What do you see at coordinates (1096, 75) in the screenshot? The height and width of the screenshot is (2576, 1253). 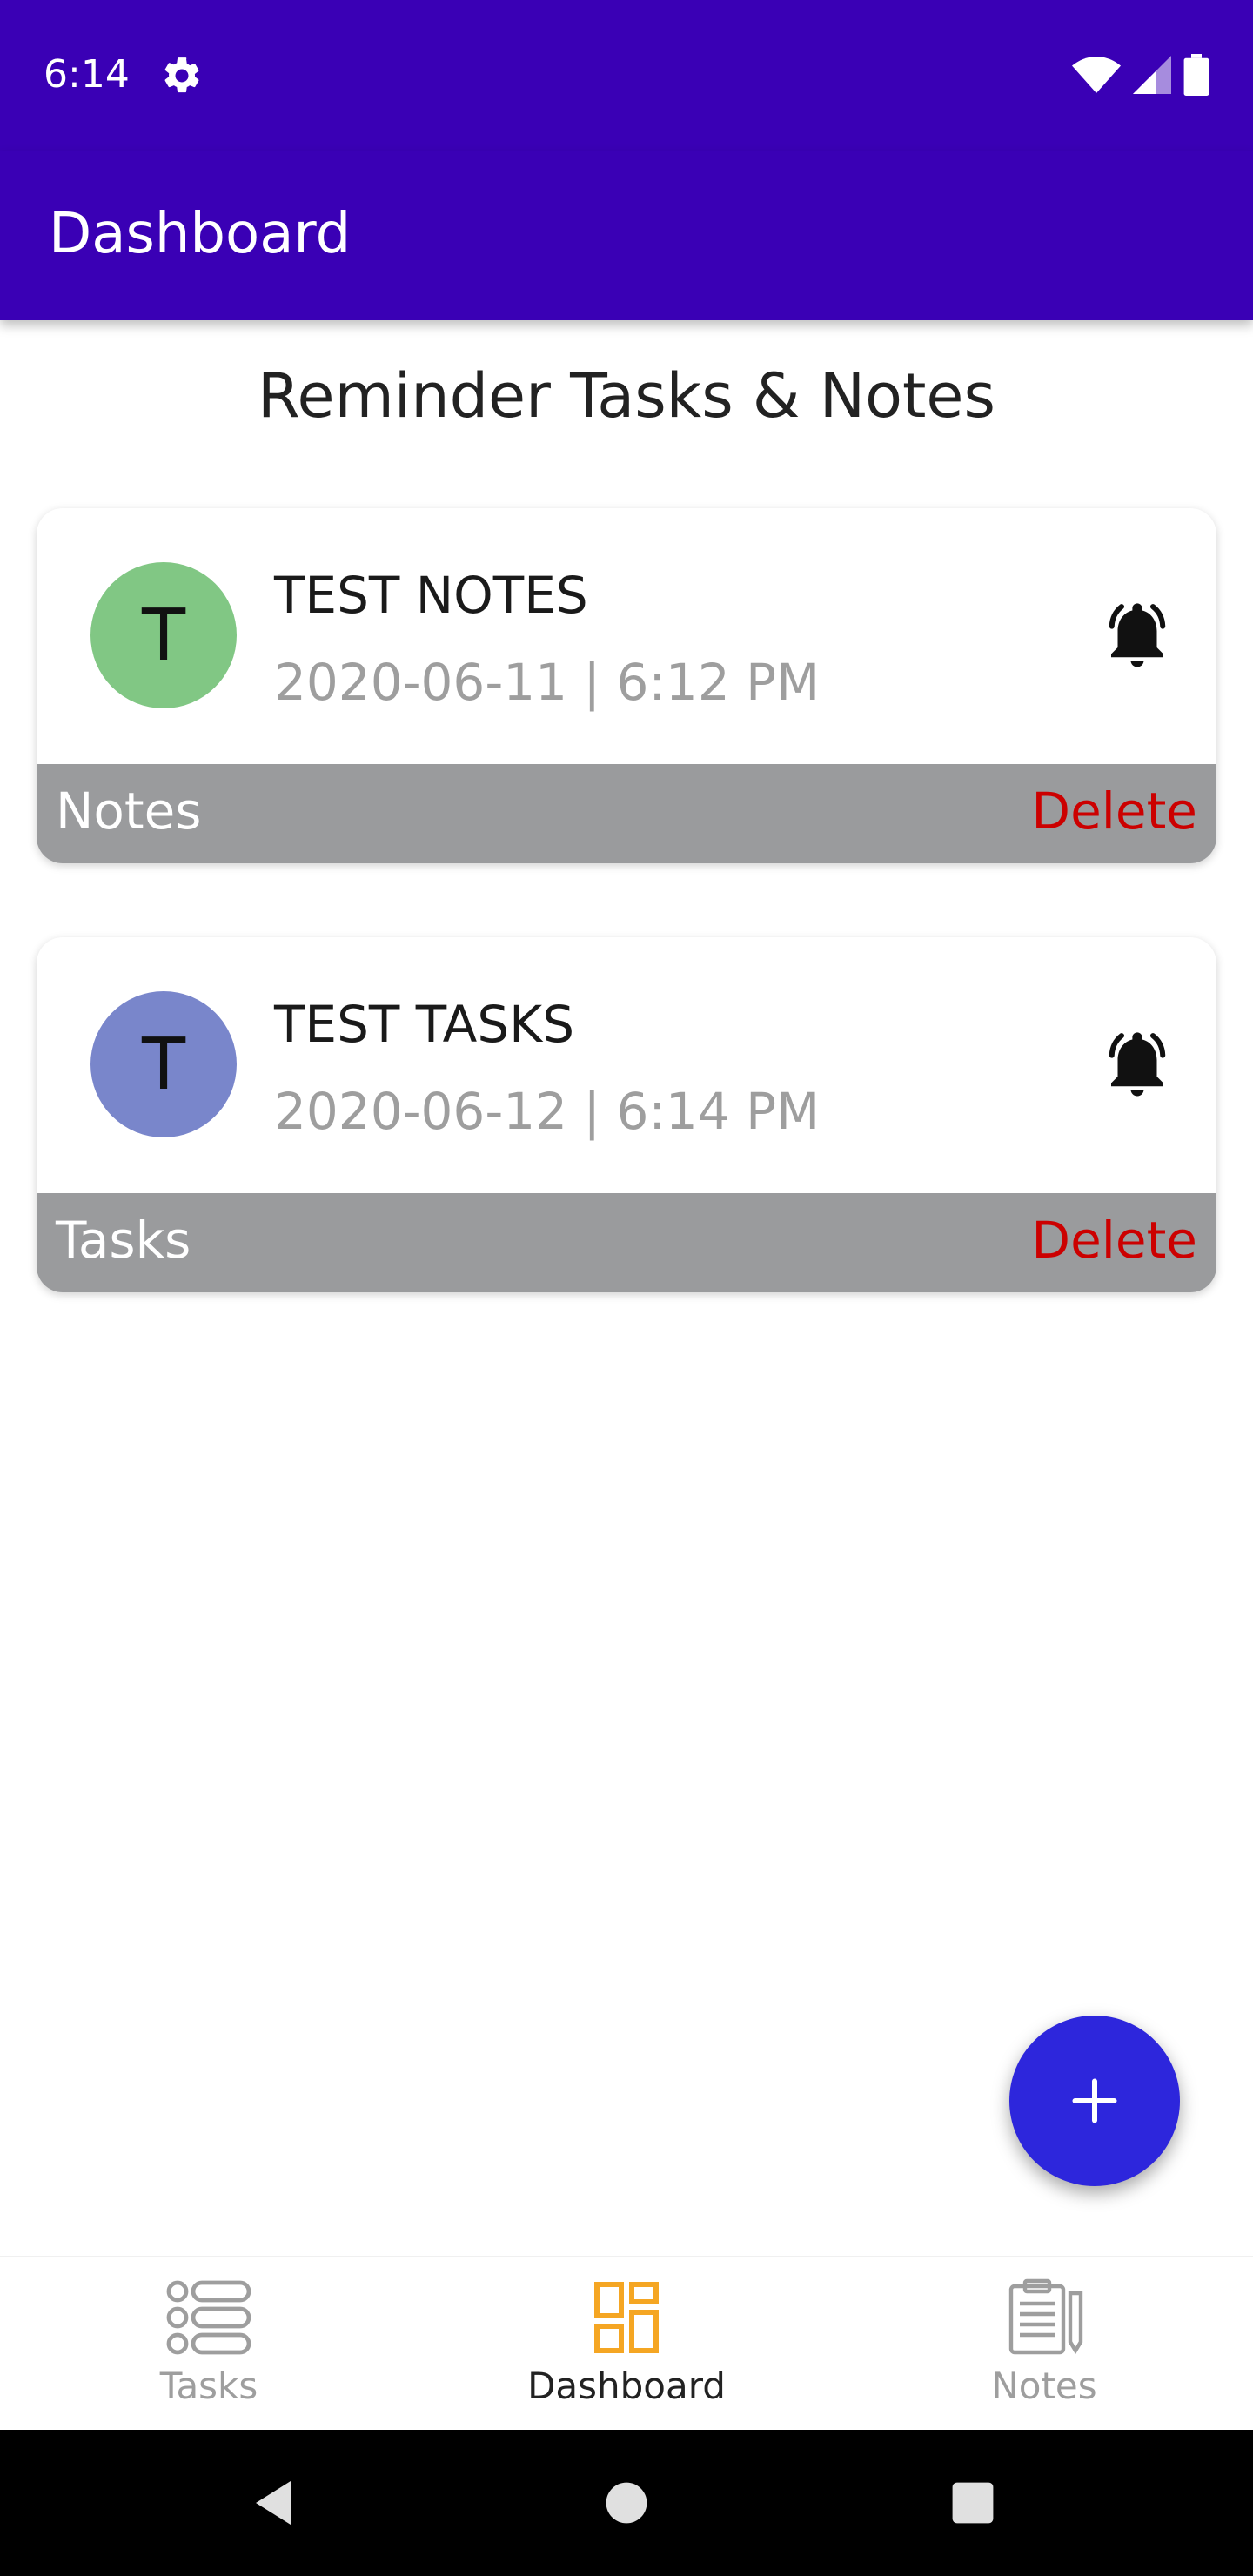 I see `wifi-icon` at bounding box center [1096, 75].